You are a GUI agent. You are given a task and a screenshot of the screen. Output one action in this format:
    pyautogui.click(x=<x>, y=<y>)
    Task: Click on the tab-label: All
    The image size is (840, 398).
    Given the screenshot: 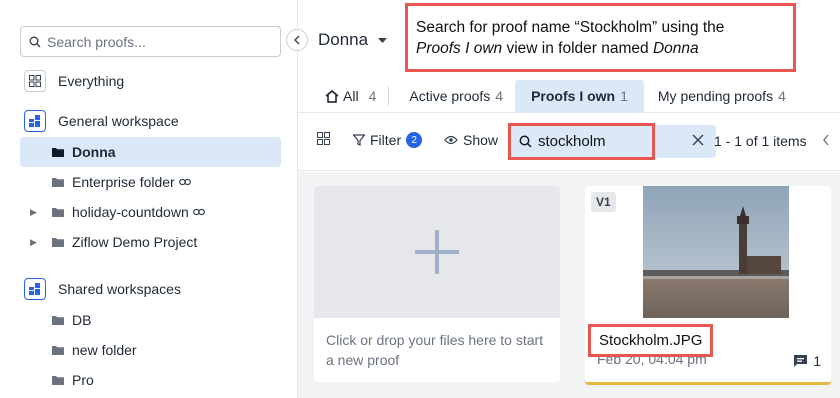 What is the action you would take?
    pyautogui.click(x=351, y=96)
    